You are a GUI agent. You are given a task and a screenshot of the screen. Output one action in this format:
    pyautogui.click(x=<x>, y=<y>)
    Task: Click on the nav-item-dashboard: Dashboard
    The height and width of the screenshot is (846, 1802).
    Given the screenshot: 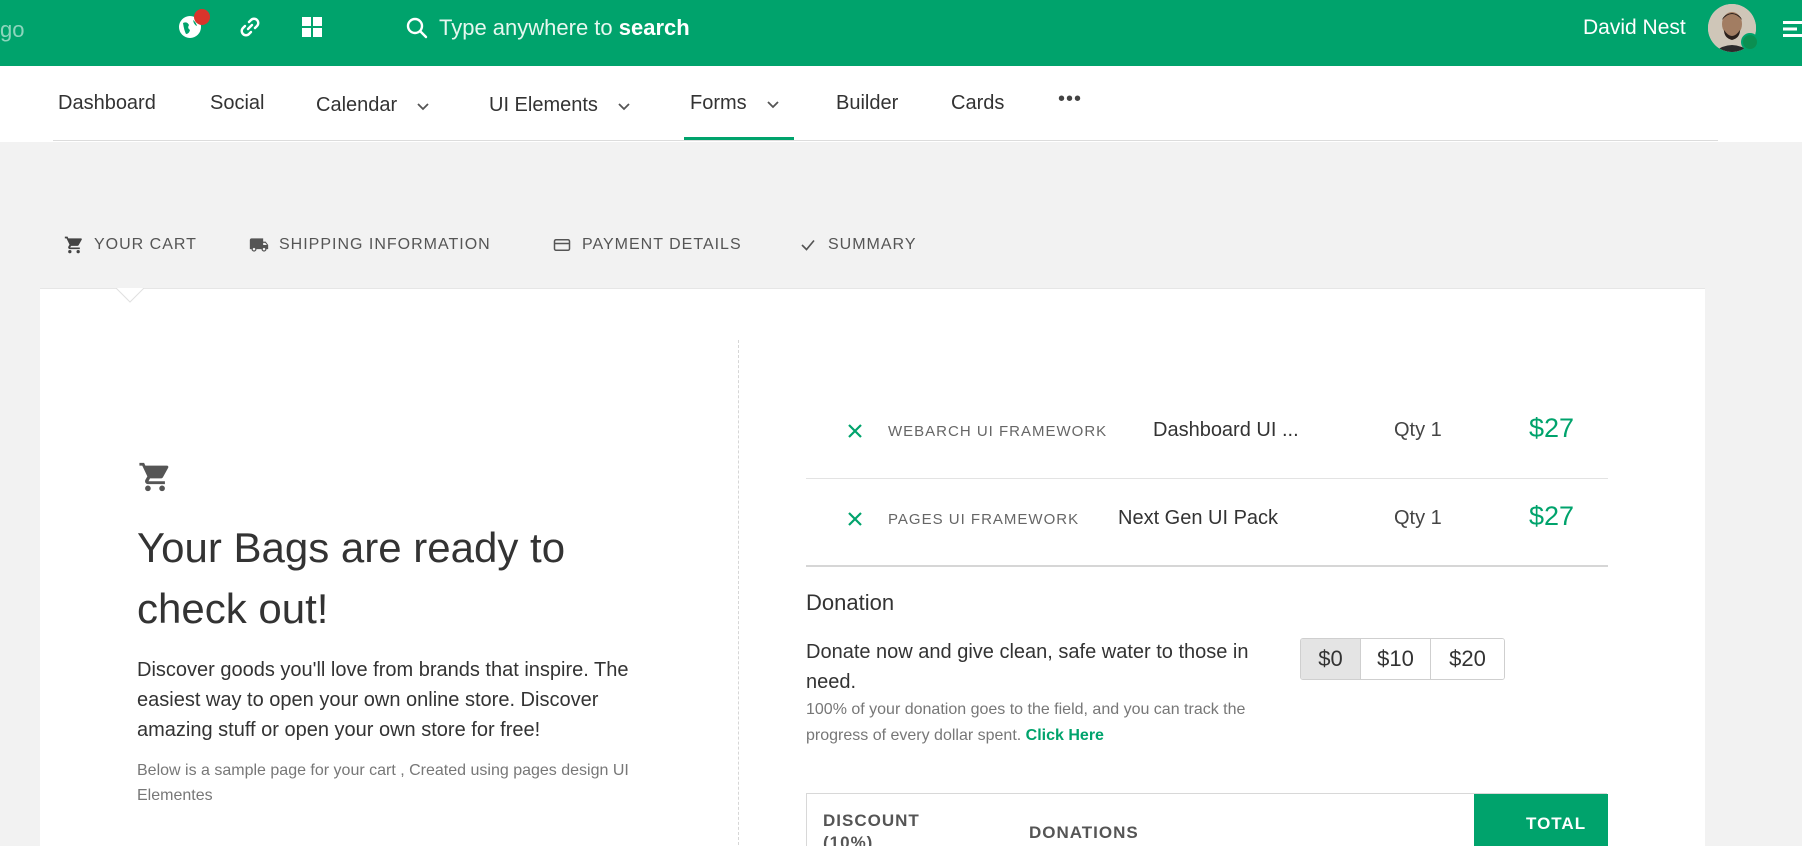 What is the action you would take?
    pyautogui.click(x=107, y=103)
    